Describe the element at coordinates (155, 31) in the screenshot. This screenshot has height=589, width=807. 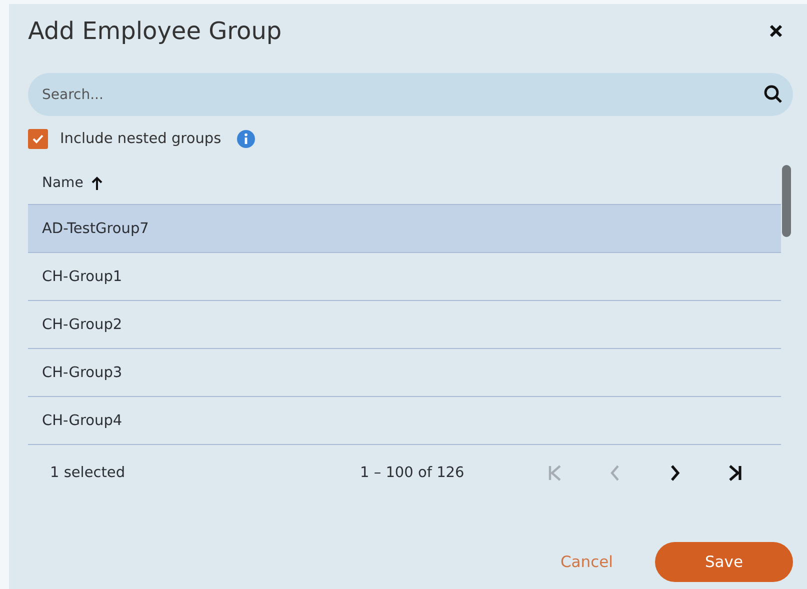
I see `dialog-title: Add Employee Group` at that location.